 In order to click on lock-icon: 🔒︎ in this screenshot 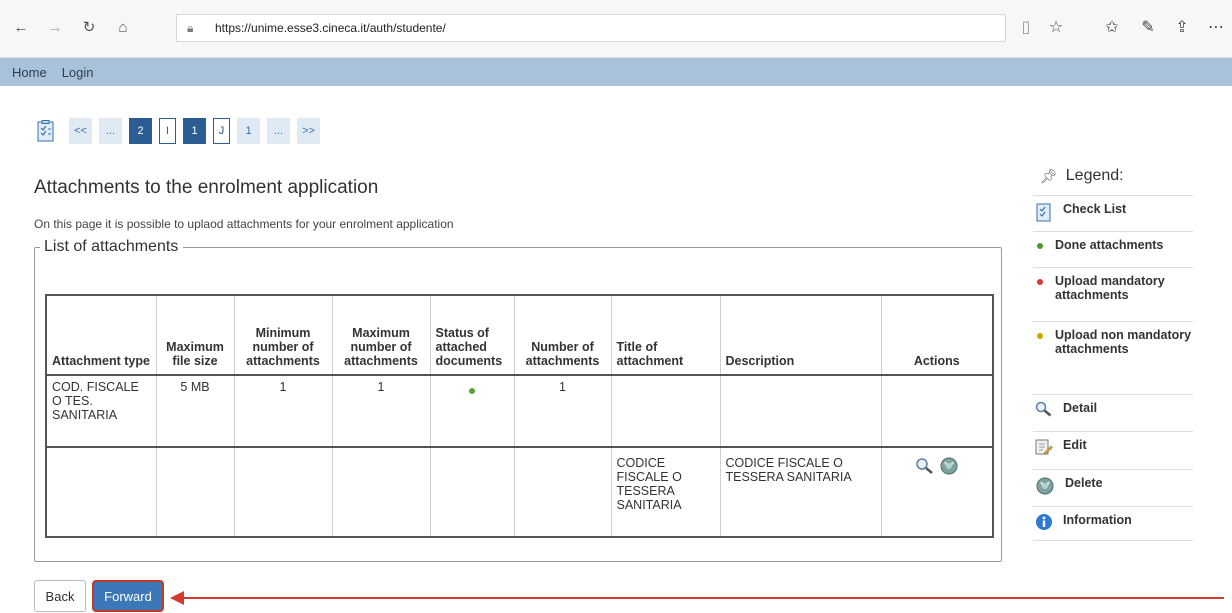, I will do `click(190, 27)`.